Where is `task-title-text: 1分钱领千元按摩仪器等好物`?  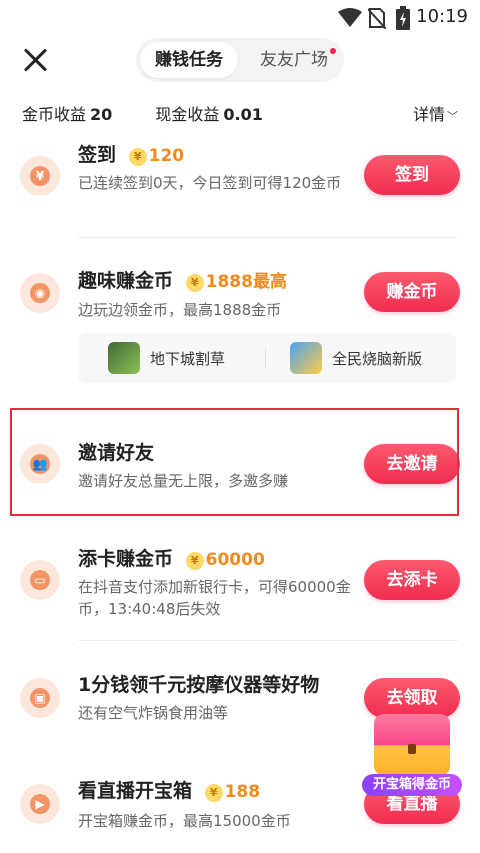
task-title-text: 1分钱领千元按摩仪器等好物 is located at coordinates (199, 685).